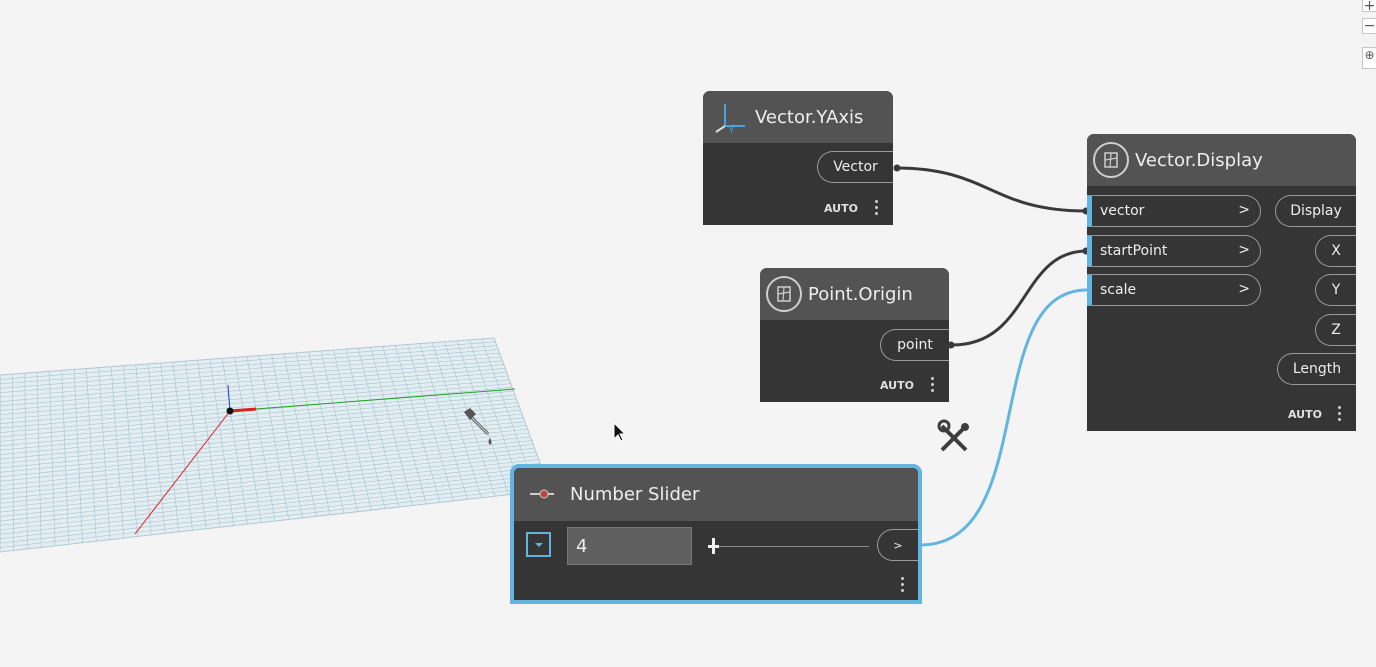  Describe the element at coordinates (953, 435) in the screenshot. I see `wrench-icon` at that location.